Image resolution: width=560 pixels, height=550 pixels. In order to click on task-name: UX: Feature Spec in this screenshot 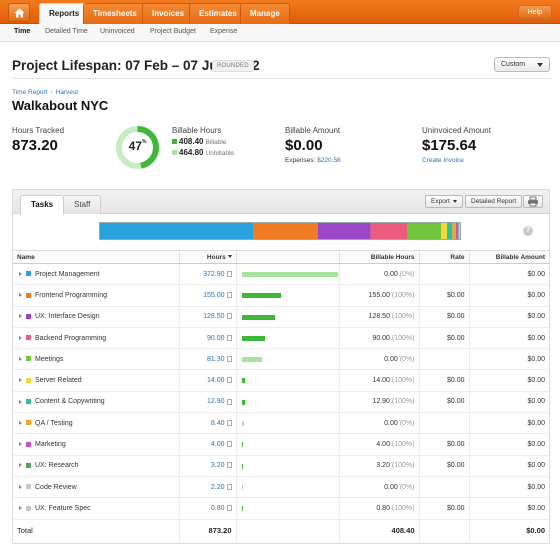, I will do `click(63, 508)`.